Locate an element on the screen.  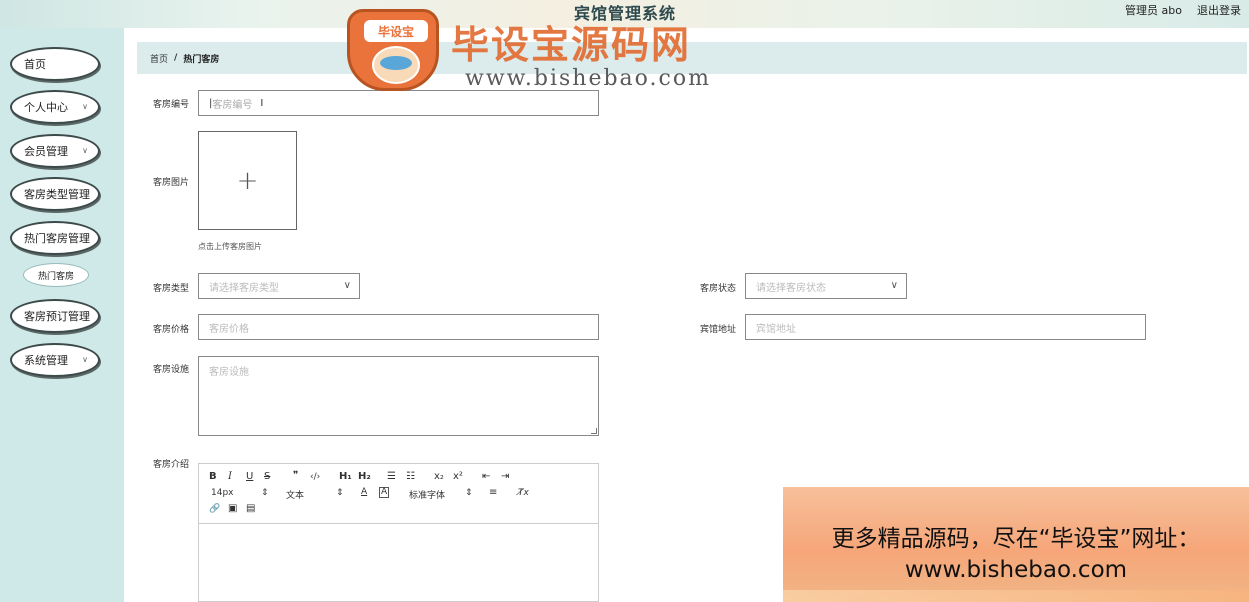
bg-color-icon: A is located at coordinates (384, 492).